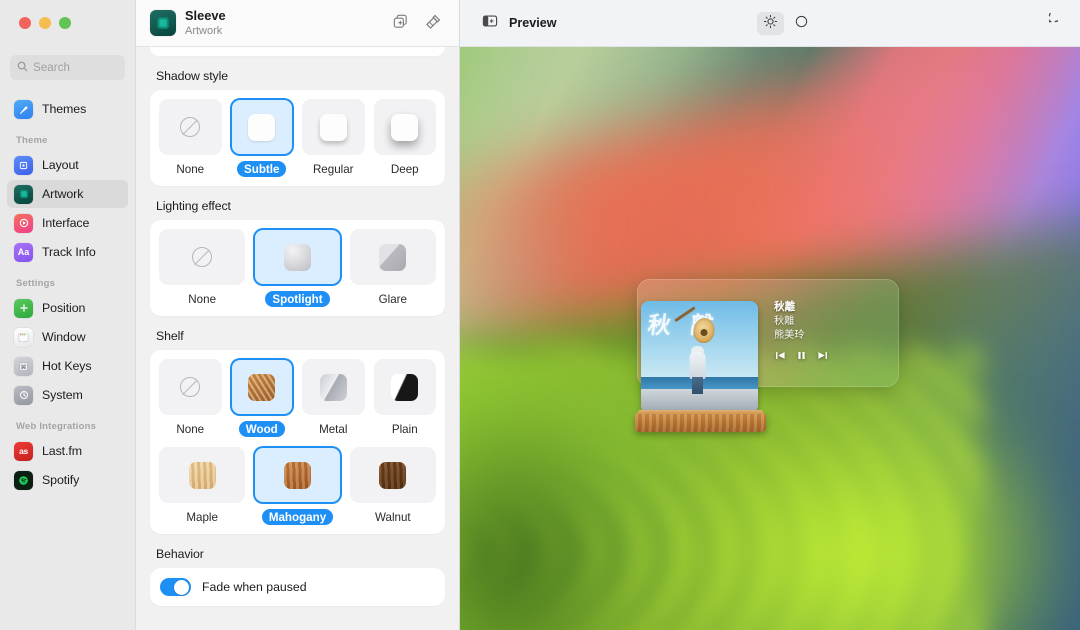  Describe the element at coordinates (23, 480) in the screenshot. I see `spotify-icon` at that location.